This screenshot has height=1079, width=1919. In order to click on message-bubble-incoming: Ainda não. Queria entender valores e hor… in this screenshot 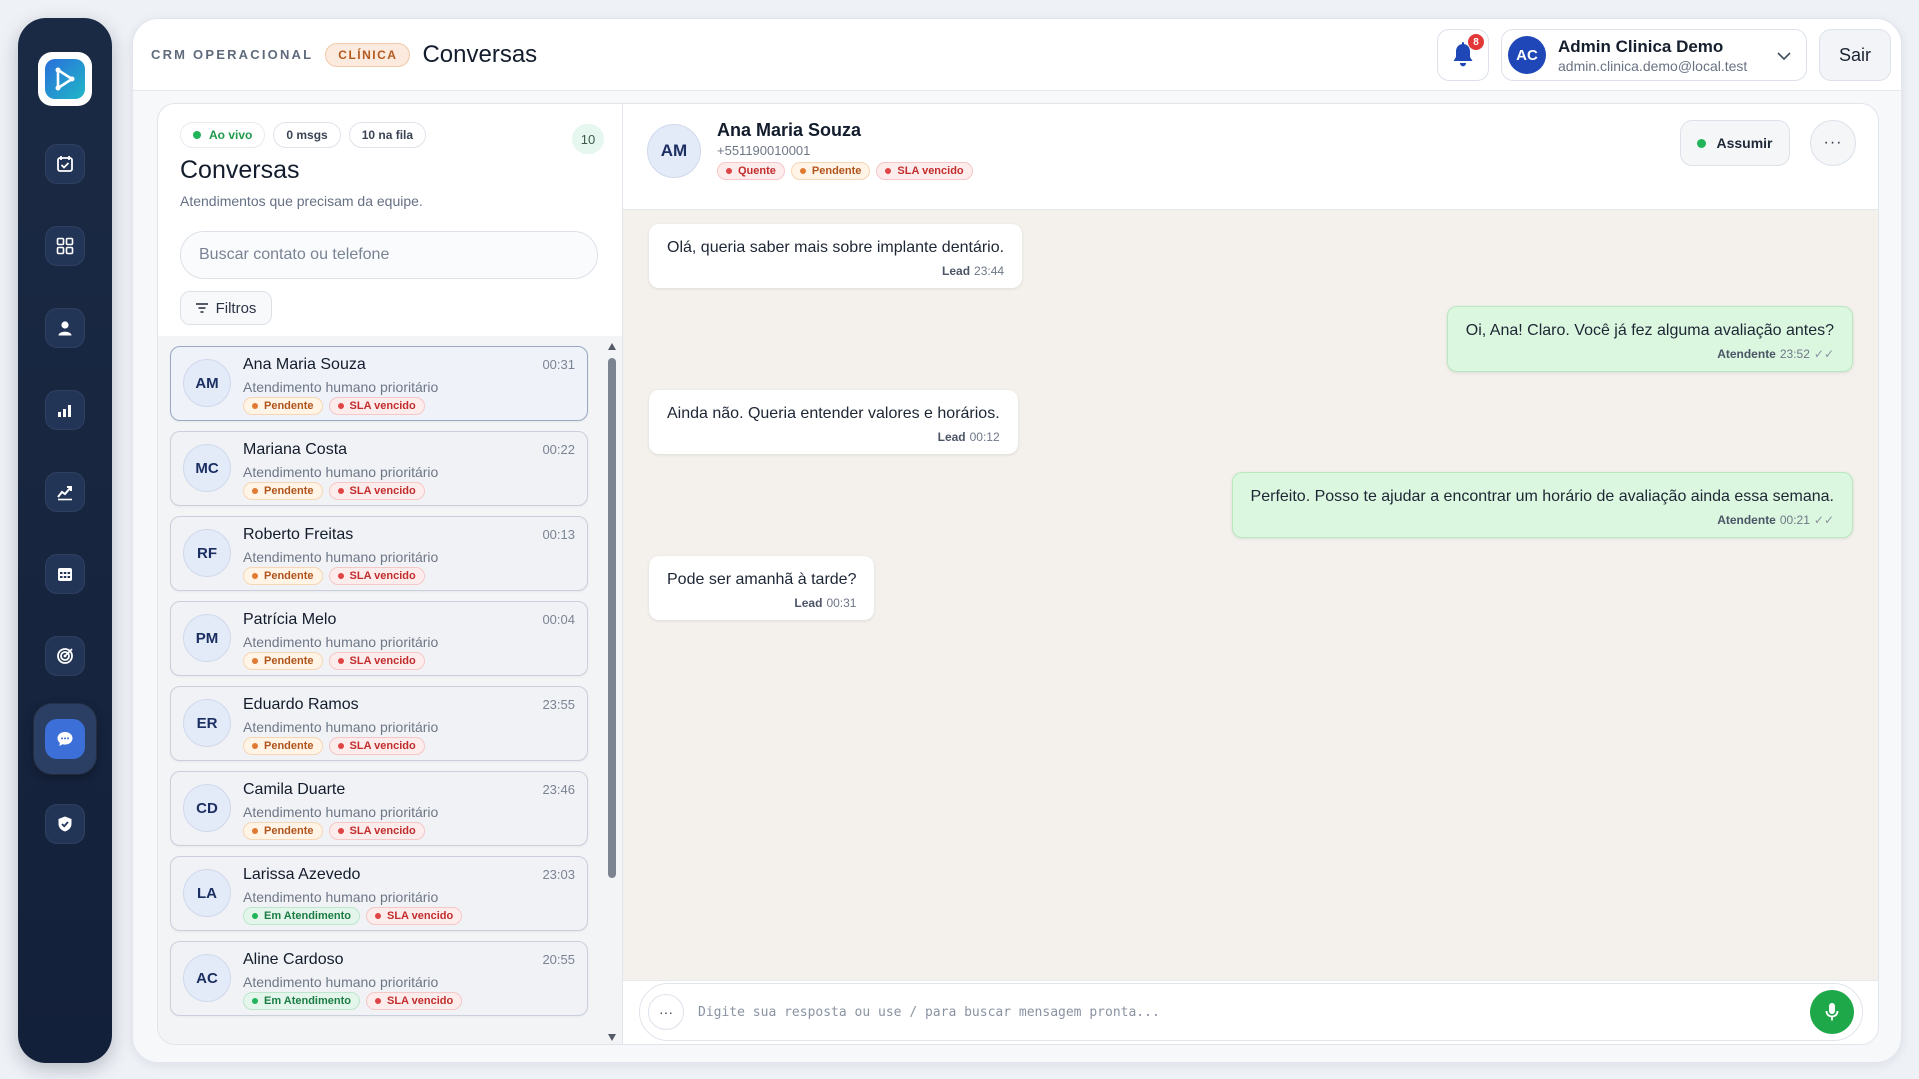, I will do `click(833, 422)`.